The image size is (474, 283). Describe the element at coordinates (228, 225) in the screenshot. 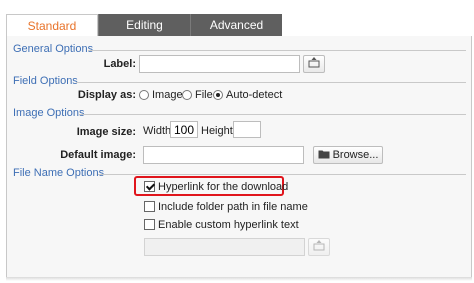

I see `checkbox-custom-hyperlink-text-label: Enable custom hyperlink text` at that location.